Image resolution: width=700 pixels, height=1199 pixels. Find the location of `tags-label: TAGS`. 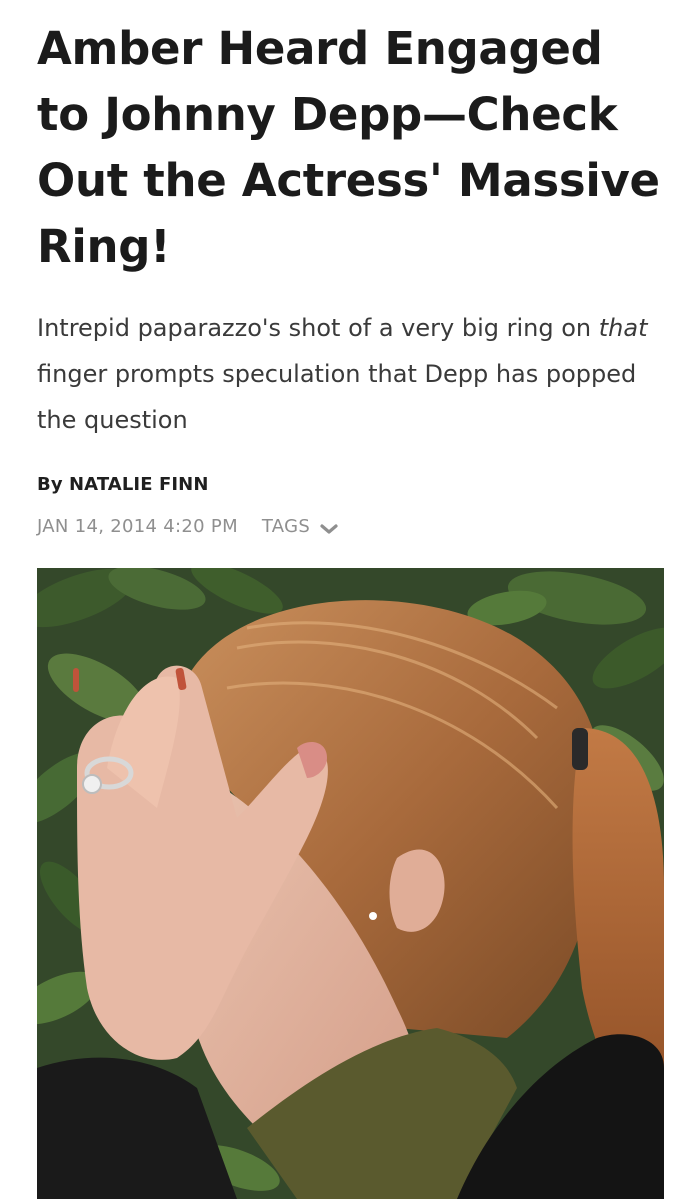

tags-label: TAGS is located at coordinates (286, 526).